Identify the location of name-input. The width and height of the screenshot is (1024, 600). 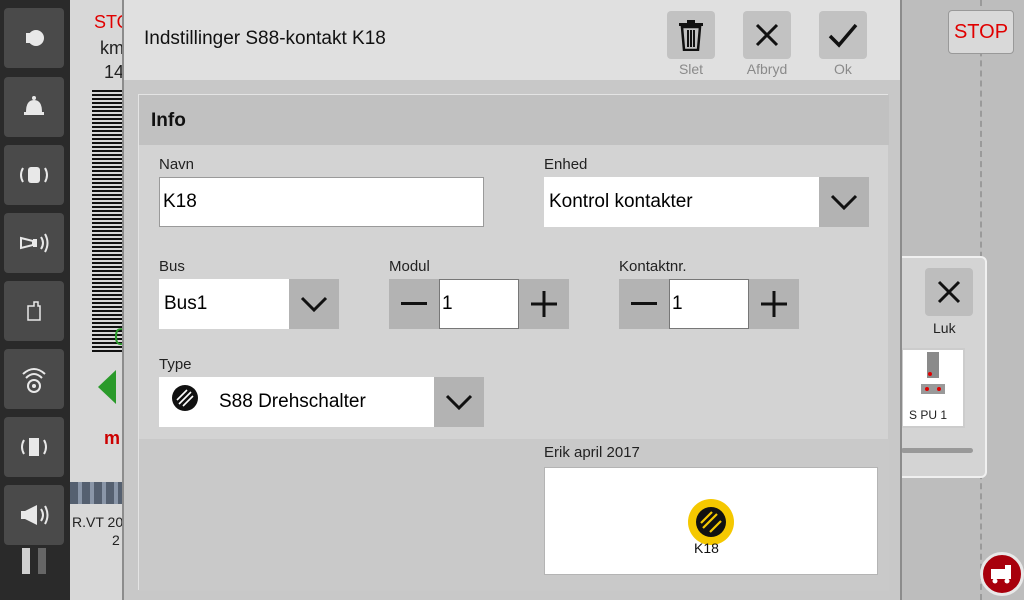
(321, 202).